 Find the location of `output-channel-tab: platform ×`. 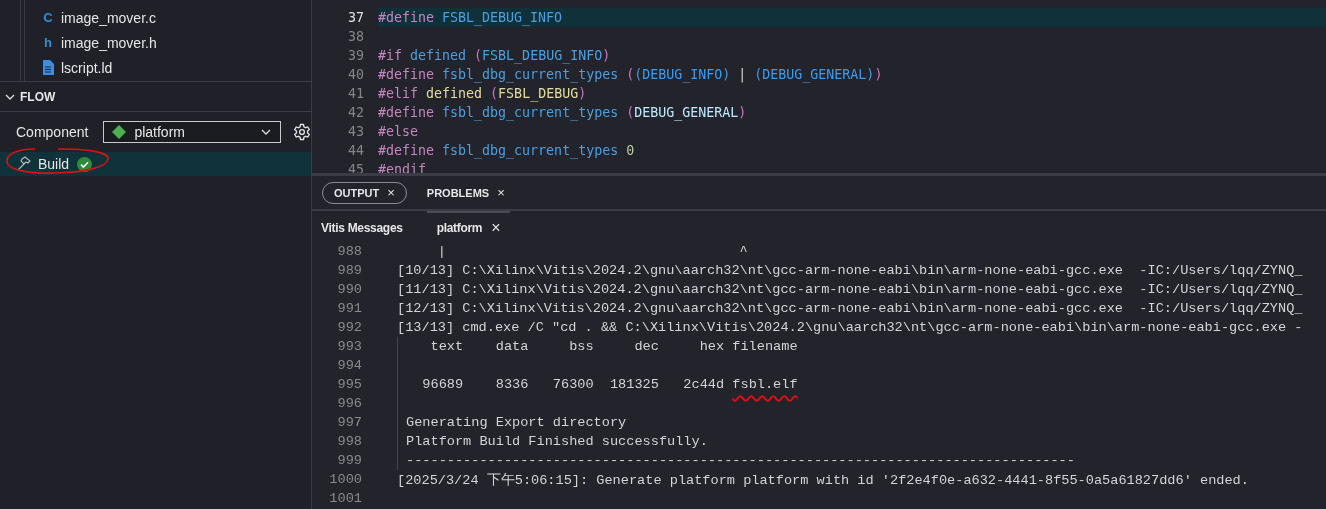

output-channel-tab: platform × is located at coordinates (468, 226).